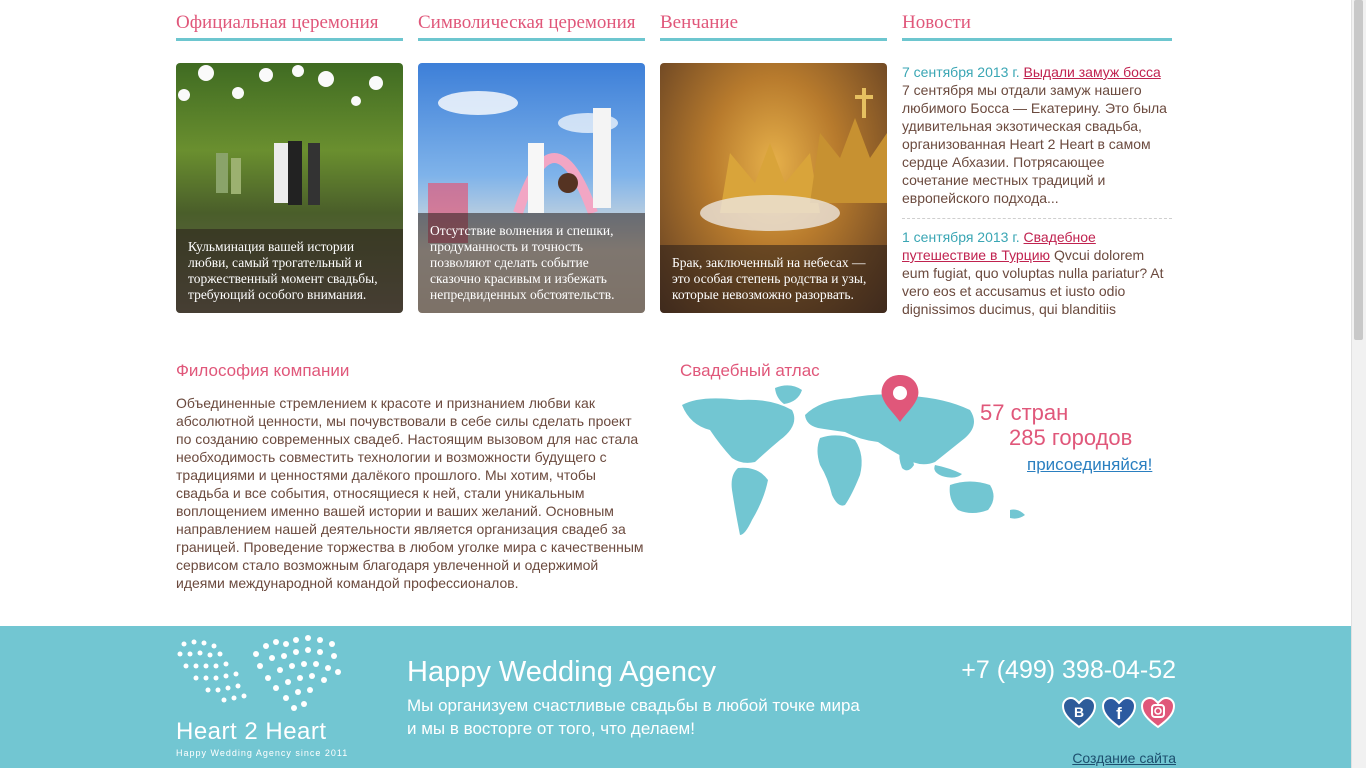 This screenshot has height=768, width=1366. I want to click on logo-subtitle: Happy Wedding Agency since 2011, so click(262, 753).